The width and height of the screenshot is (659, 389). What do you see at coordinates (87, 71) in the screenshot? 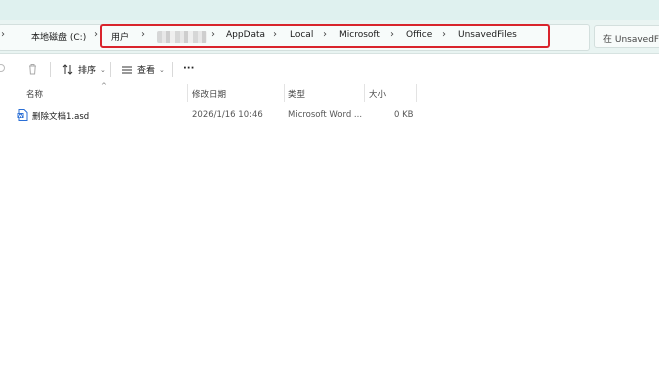
I see `sort-label: 排序` at bounding box center [87, 71].